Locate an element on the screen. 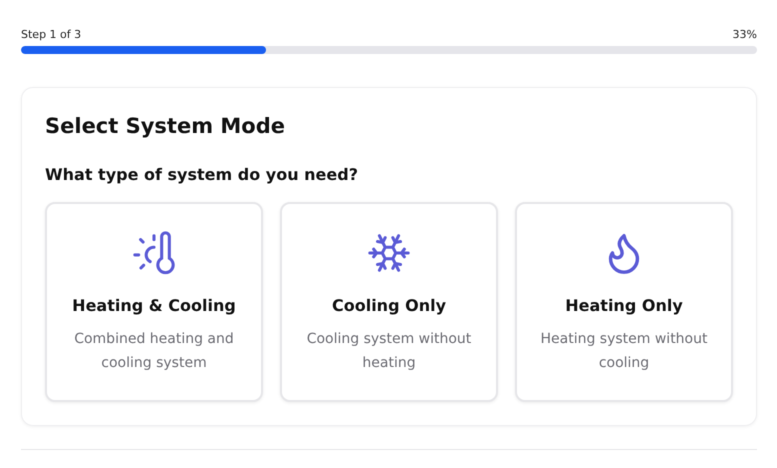 The width and height of the screenshot is (777, 468). option-card: Heating Only Heating system without cooling is located at coordinates (624, 302).